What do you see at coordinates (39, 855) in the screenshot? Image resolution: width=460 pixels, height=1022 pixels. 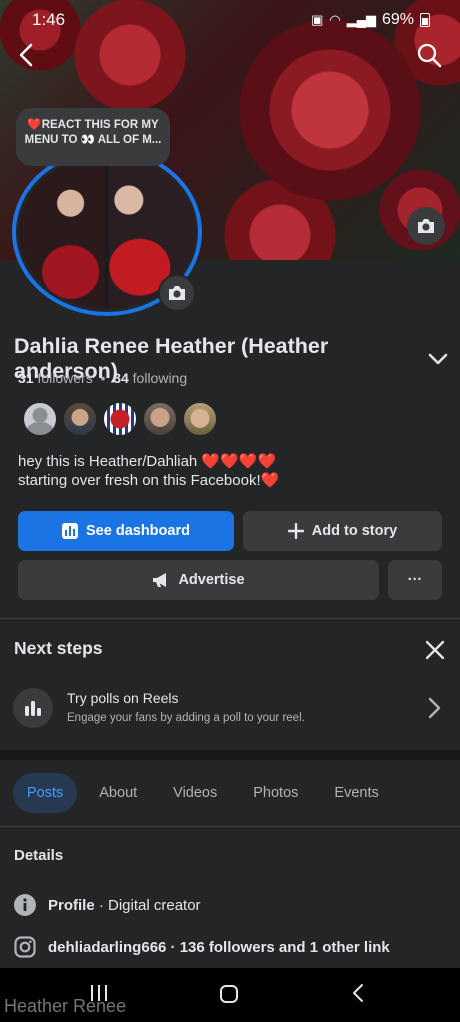 I see `details-title: Details` at bounding box center [39, 855].